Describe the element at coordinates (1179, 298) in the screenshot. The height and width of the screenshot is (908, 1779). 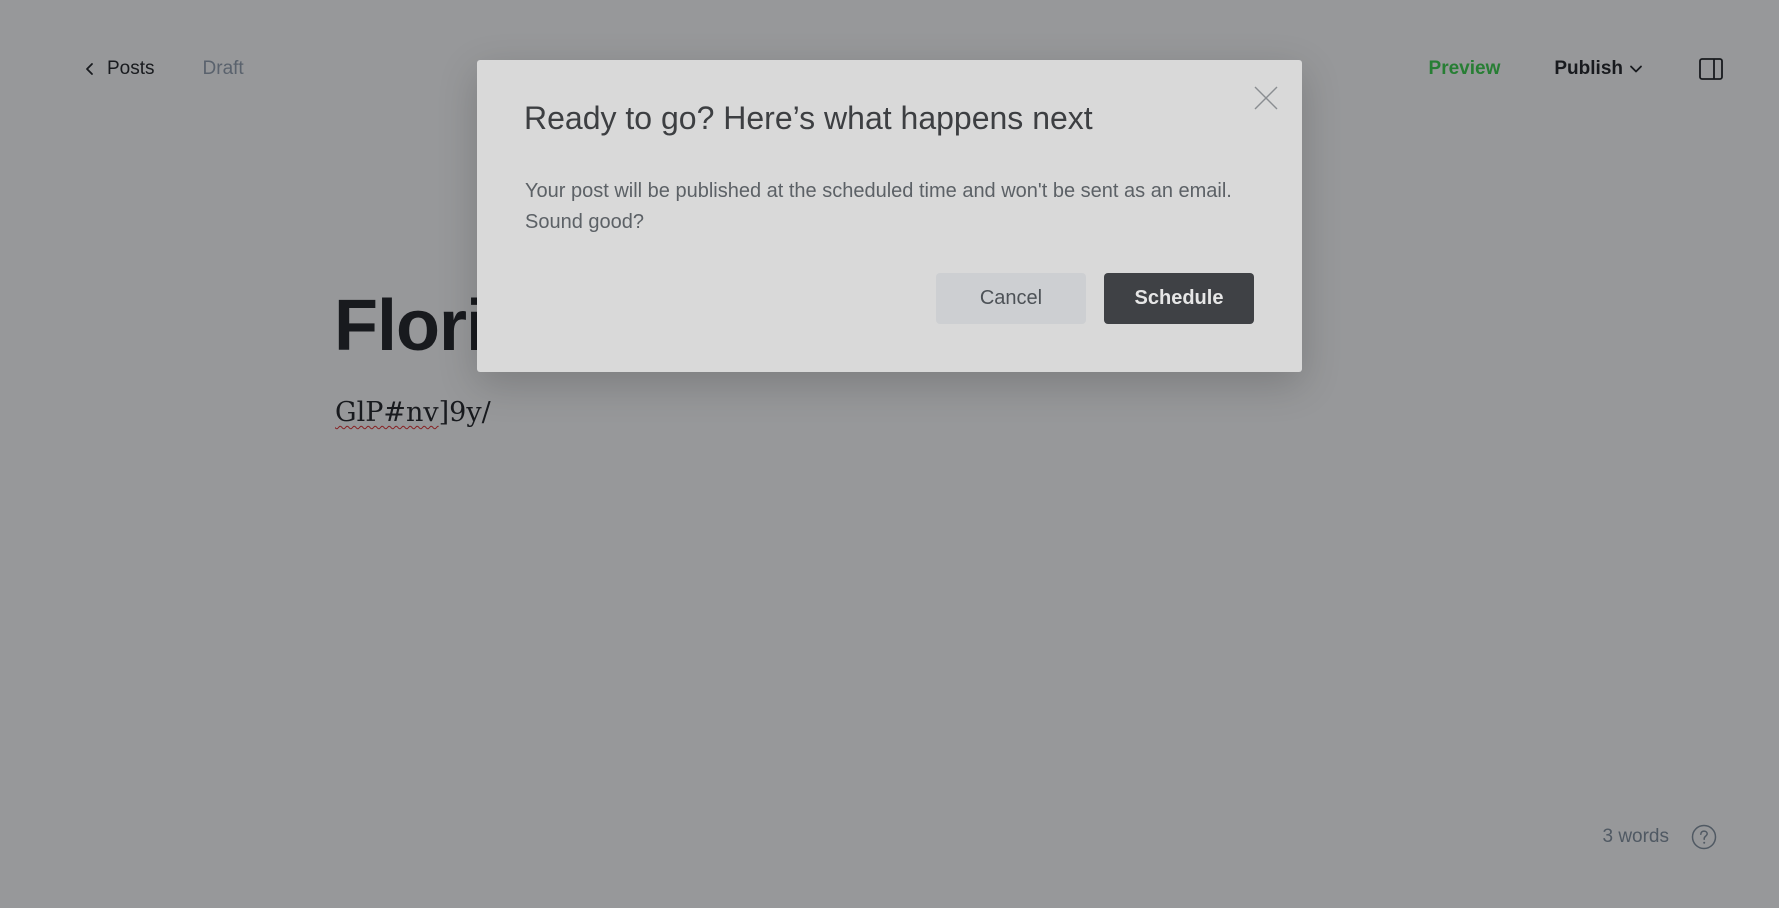
I see `schedule-button: Schedule` at that location.